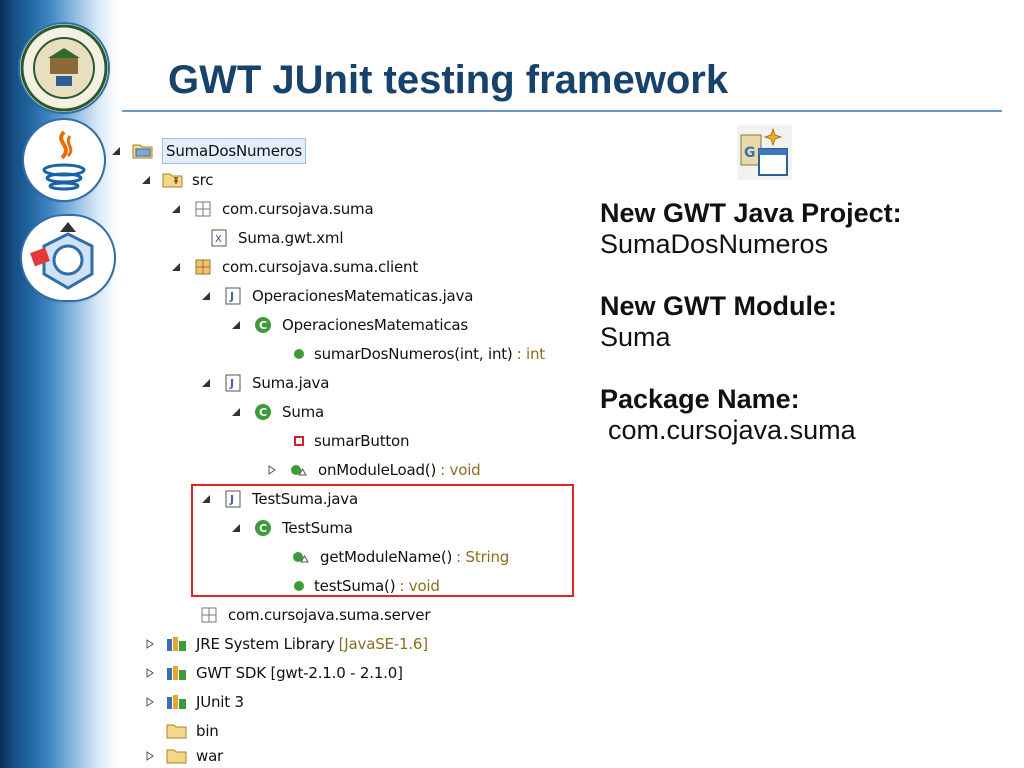 The height and width of the screenshot is (768, 1024). What do you see at coordinates (234, 151) in the screenshot?
I see `tree-item-label: SumaDosNumeros` at bounding box center [234, 151].